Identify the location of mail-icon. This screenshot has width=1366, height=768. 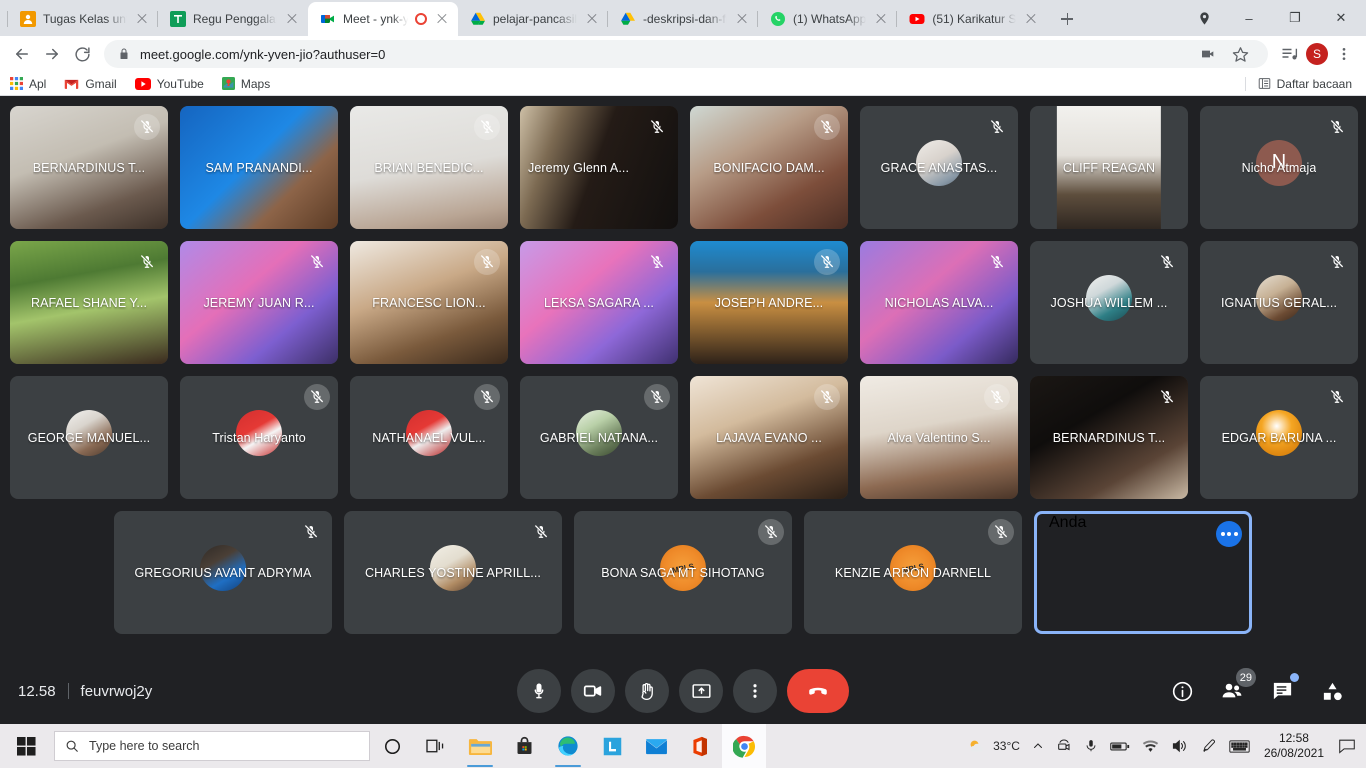
(656, 746).